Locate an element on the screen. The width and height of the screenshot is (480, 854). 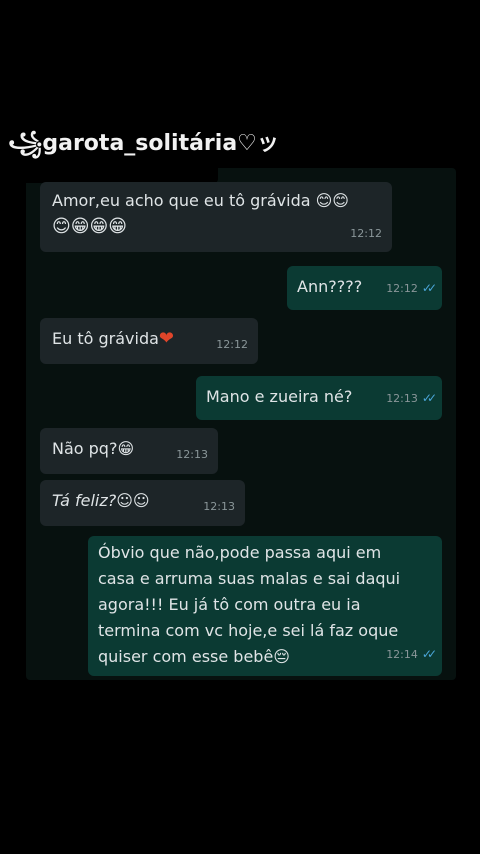
message-time-wrap: 12:13 ✓✓ is located at coordinates (411, 398).